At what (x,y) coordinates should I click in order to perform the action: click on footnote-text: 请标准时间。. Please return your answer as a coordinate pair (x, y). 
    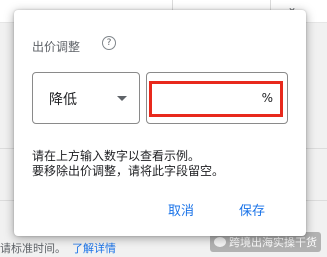
    Looking at the image, I should click on (33, 248).